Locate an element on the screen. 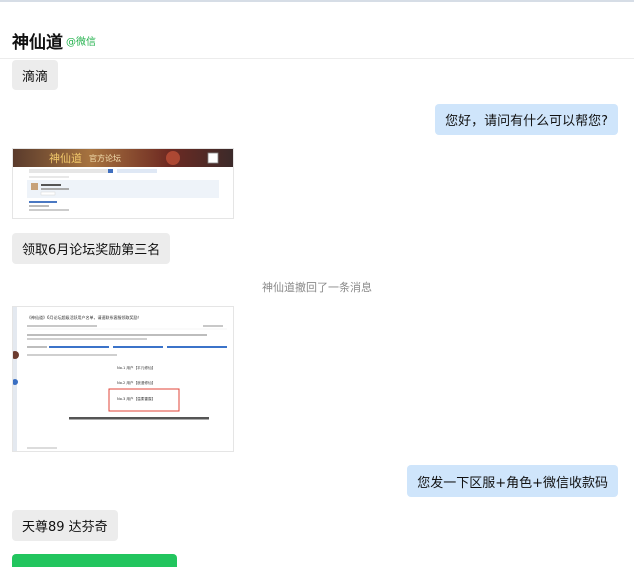 Image resolution: width=634 pixels, height=567 pixels. wechat-source-tag: @微信 is located at coordinates (81, 42).